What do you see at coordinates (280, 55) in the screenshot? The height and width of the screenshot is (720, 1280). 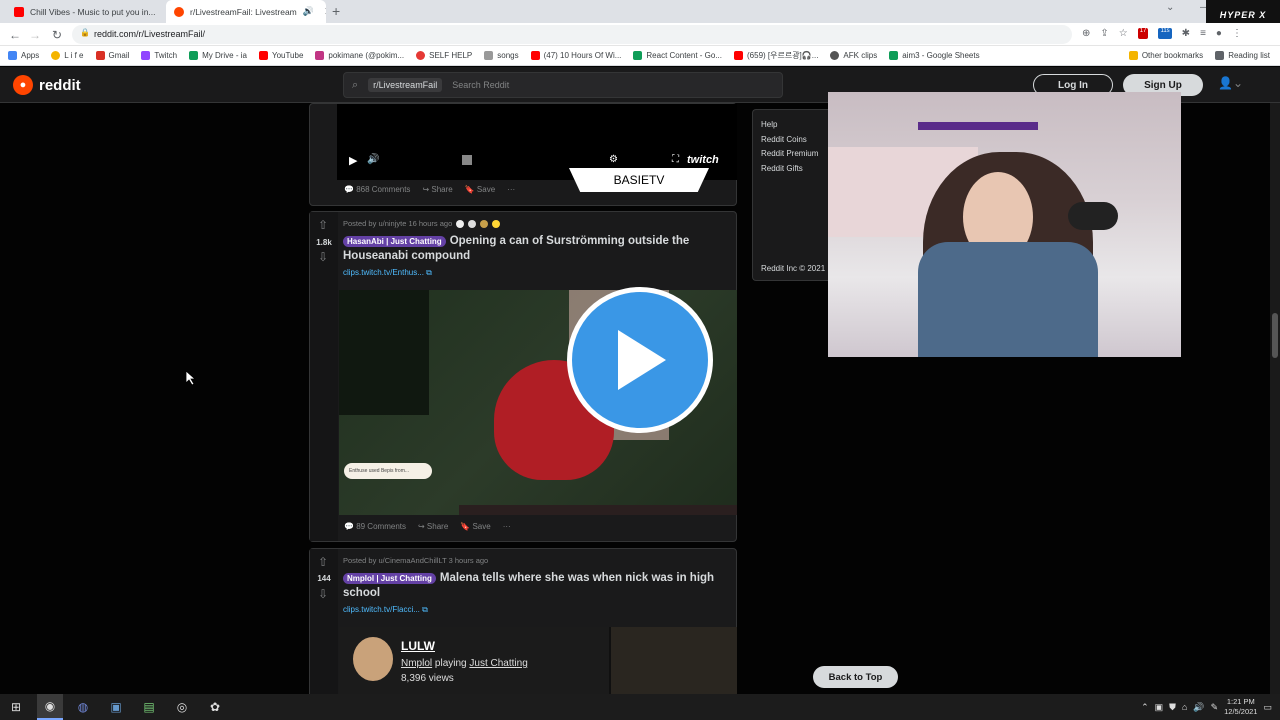 I see `bookmark-item: YouTube` at bounding box center [280, 55].